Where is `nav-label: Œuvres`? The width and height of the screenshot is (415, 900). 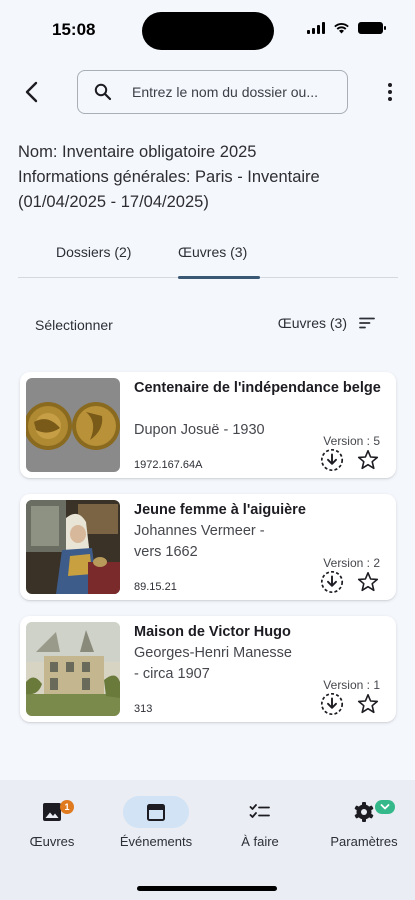 nav-label: Œuvres is located at coordinates (52, 841).